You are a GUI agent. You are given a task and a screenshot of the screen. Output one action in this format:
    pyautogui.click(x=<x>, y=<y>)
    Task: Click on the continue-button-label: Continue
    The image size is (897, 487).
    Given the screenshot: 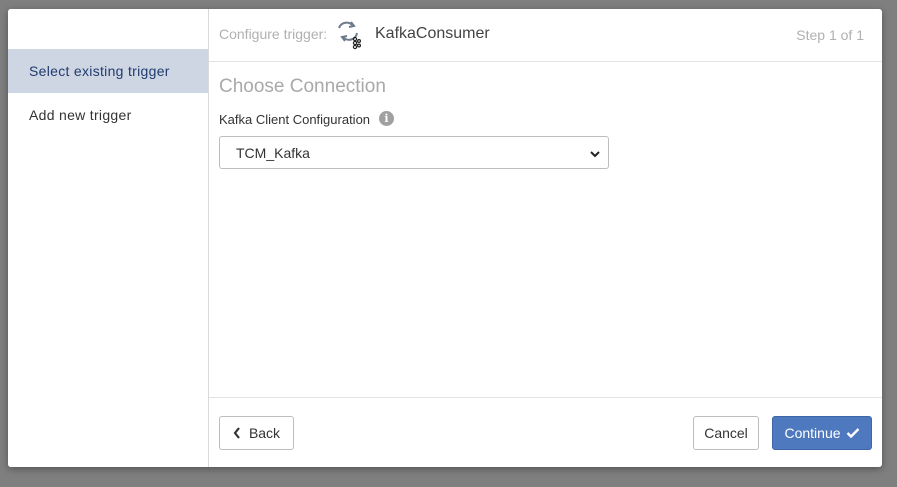 What is the action you would take?
    pyautogui.click(x=812, y=433)
    